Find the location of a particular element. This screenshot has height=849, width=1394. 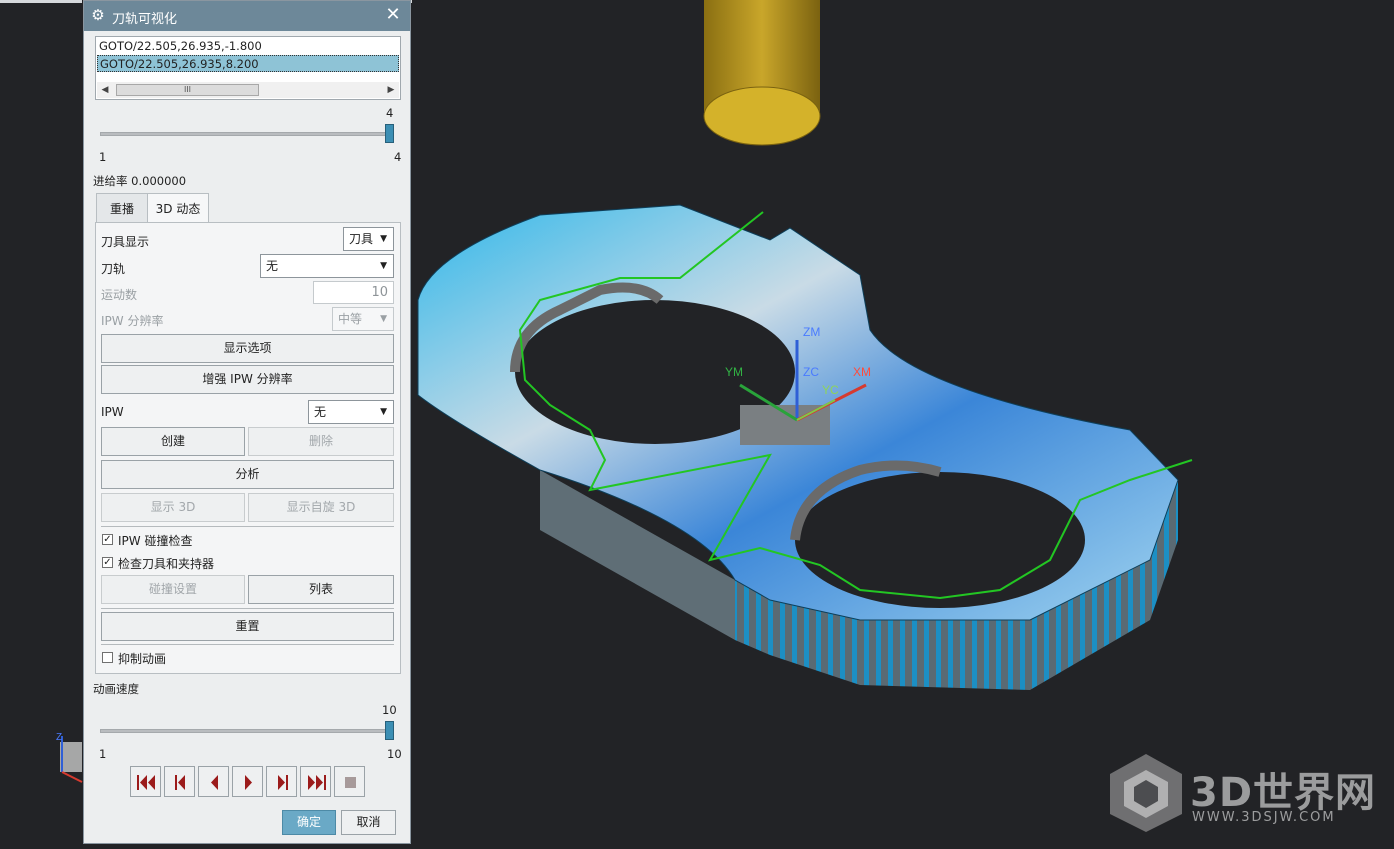

close-icon: ✕ is located at coordinates (393, 15).